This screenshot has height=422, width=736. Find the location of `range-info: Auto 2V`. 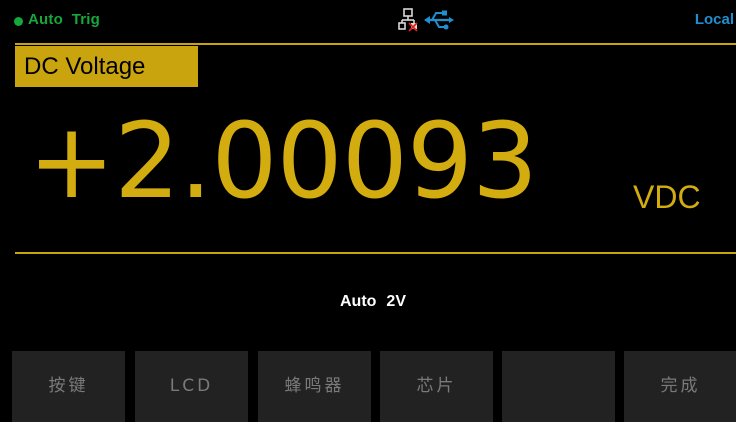

range-info: Auto 2V is located at coordinates (368, 302).